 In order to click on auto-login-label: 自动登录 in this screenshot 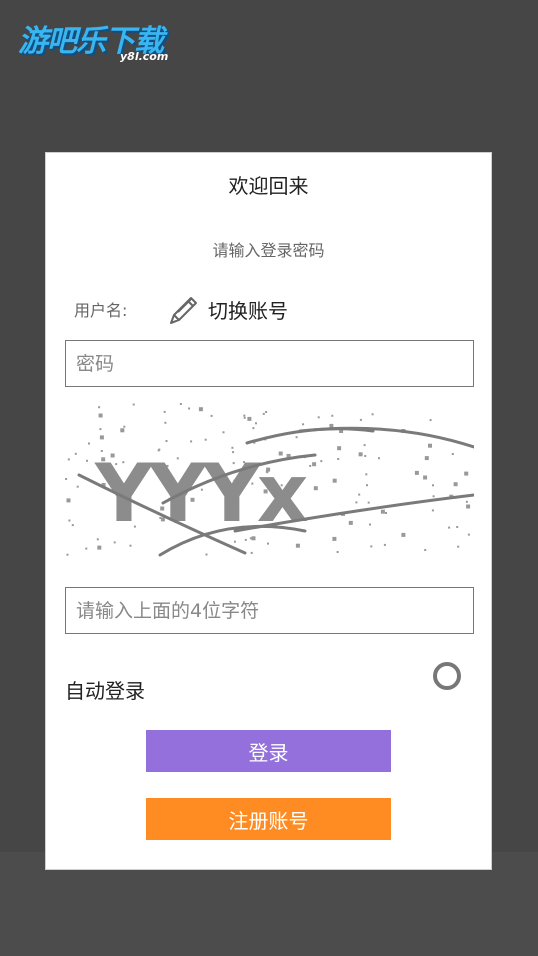, I will do `click(105, 691)`.